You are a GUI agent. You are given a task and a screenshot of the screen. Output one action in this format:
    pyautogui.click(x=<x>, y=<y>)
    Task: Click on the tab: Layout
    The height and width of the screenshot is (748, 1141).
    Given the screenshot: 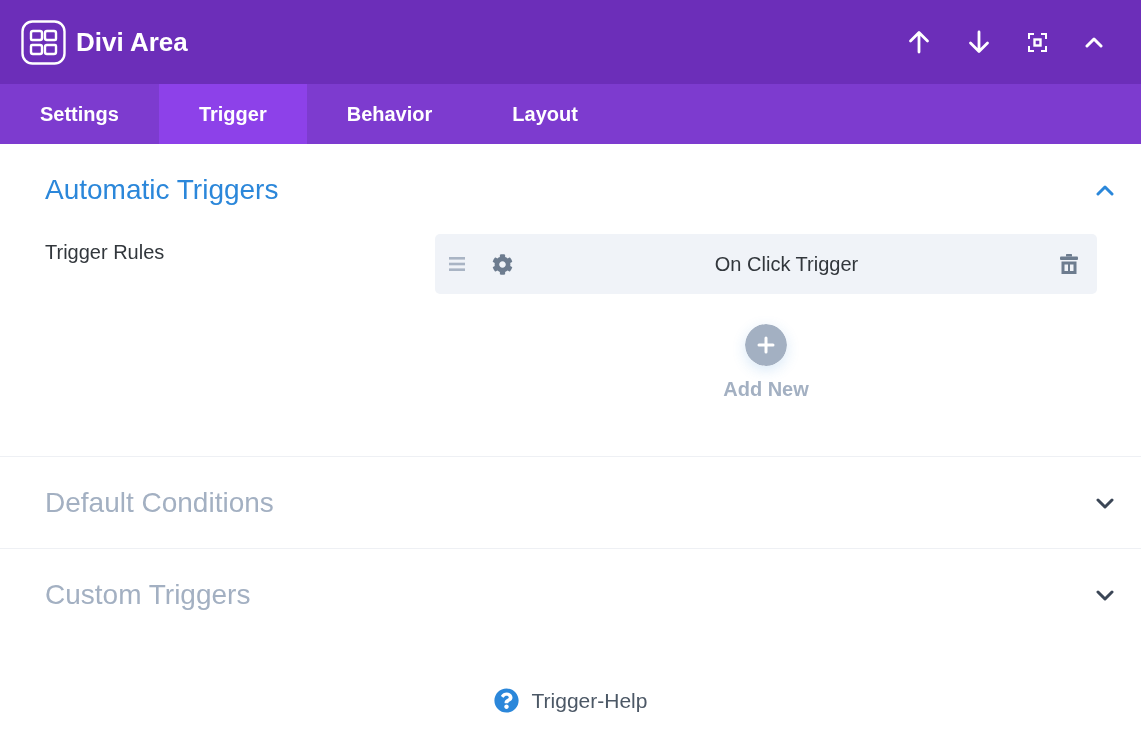 What is the action you would take?
    pyautogui.click(x=545, y=114)
    